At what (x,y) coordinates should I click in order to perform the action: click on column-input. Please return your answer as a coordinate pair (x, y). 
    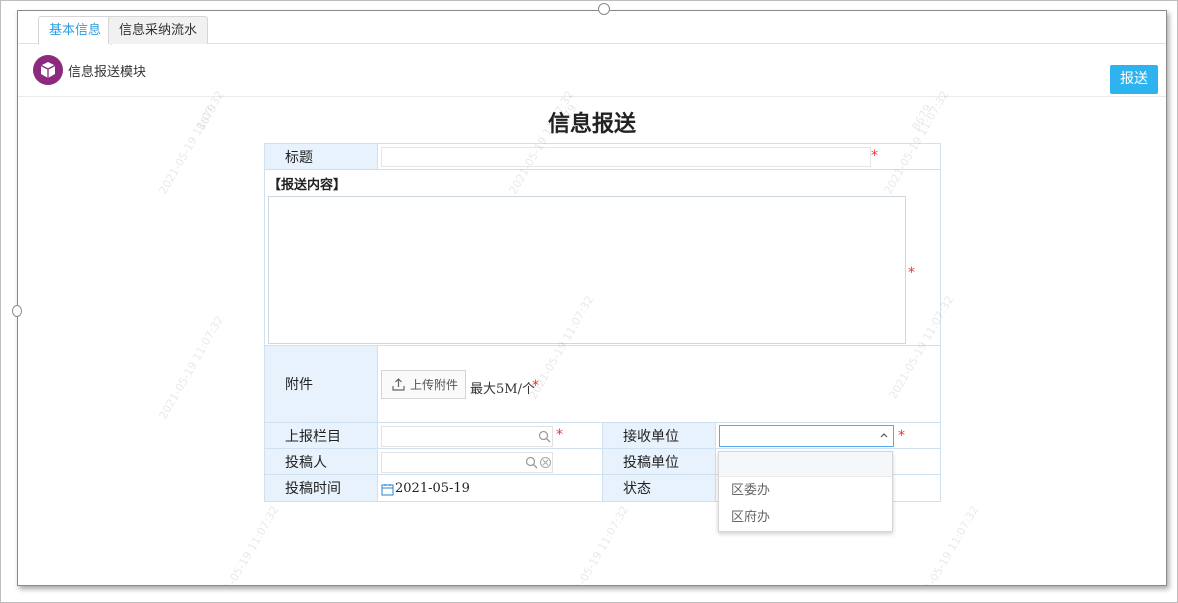
    Looking at the image, I should click on (467, 436).